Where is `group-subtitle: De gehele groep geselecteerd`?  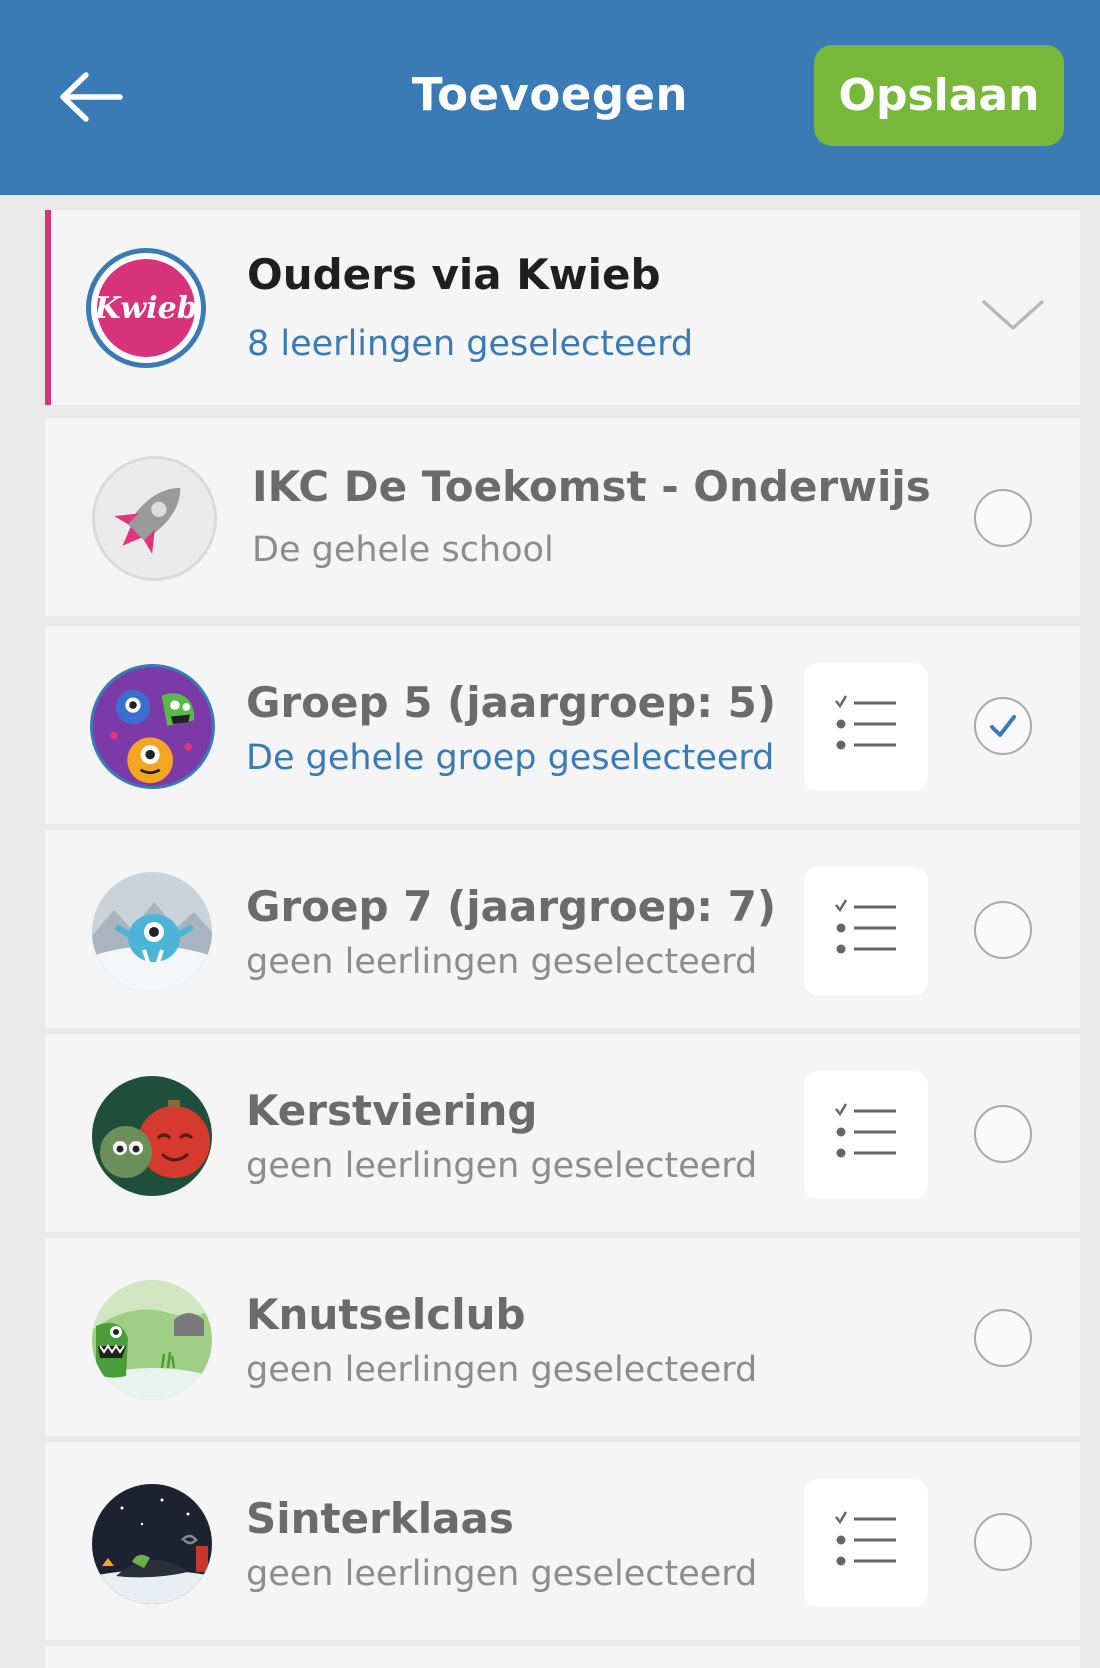
group-subtitle: De gehele groep geselecteerd is located at coordinates (510, 758).